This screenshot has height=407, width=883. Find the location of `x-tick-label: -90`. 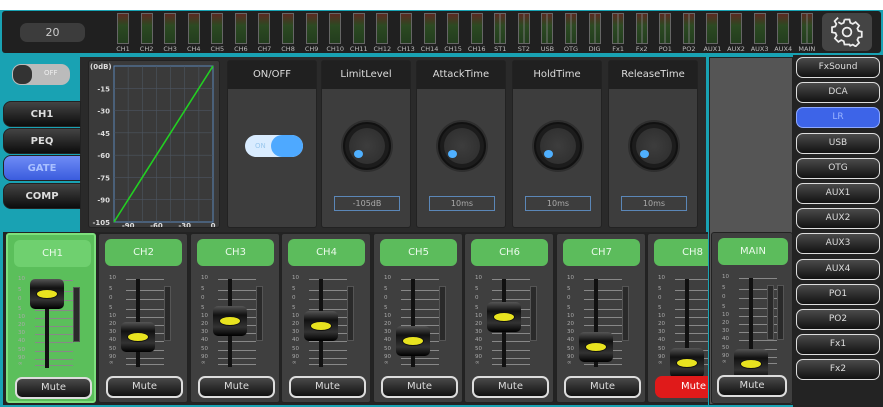

x-tick-label: -90 is located at coordinates (128, 224).